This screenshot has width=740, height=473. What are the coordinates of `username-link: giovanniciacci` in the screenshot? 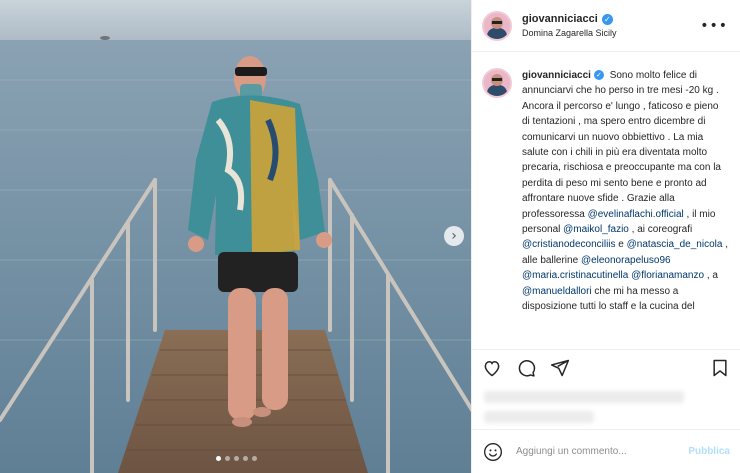 It's located at (560, 19).